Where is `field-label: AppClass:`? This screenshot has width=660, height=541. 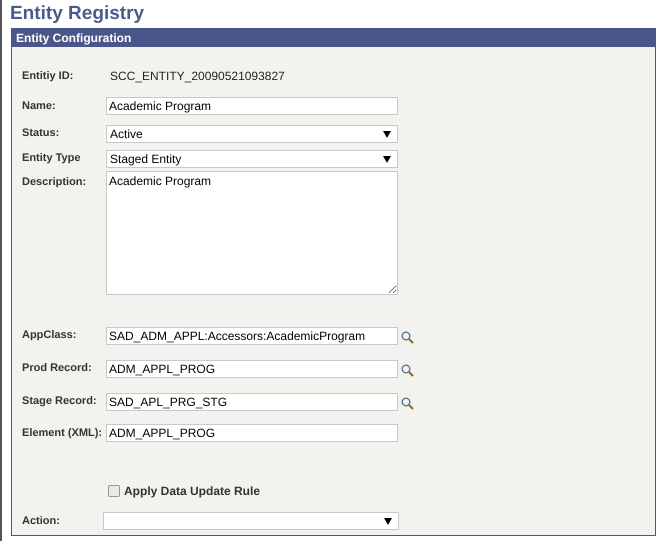
field-label: AppClass: is located at coordinates (50, 336).